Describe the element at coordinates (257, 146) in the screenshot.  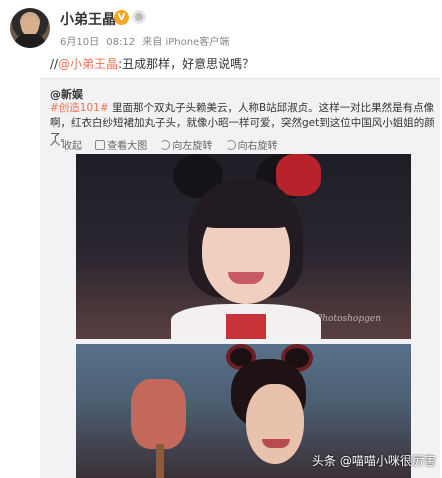
I see `rotate-right-label: 向右旋转` at that location.